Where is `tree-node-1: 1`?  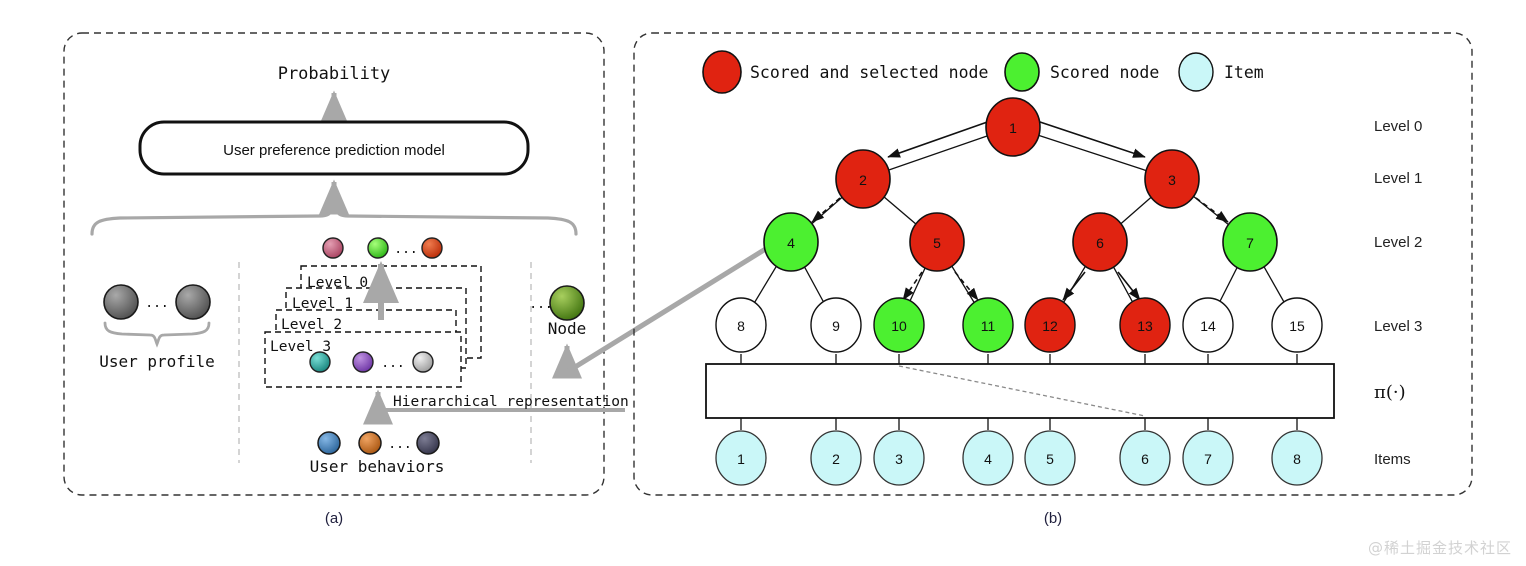
tree-node-1: 1 is located at coordinates (1013, 127).